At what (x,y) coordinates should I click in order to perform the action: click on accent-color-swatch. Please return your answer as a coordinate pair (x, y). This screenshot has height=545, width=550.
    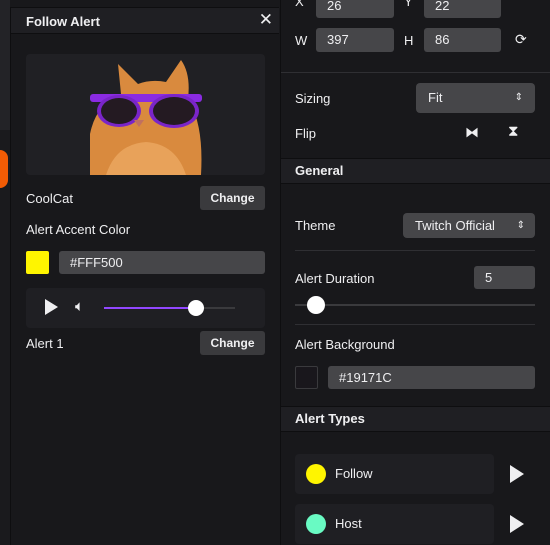
    Looking at the image, I should click on (37, 262).